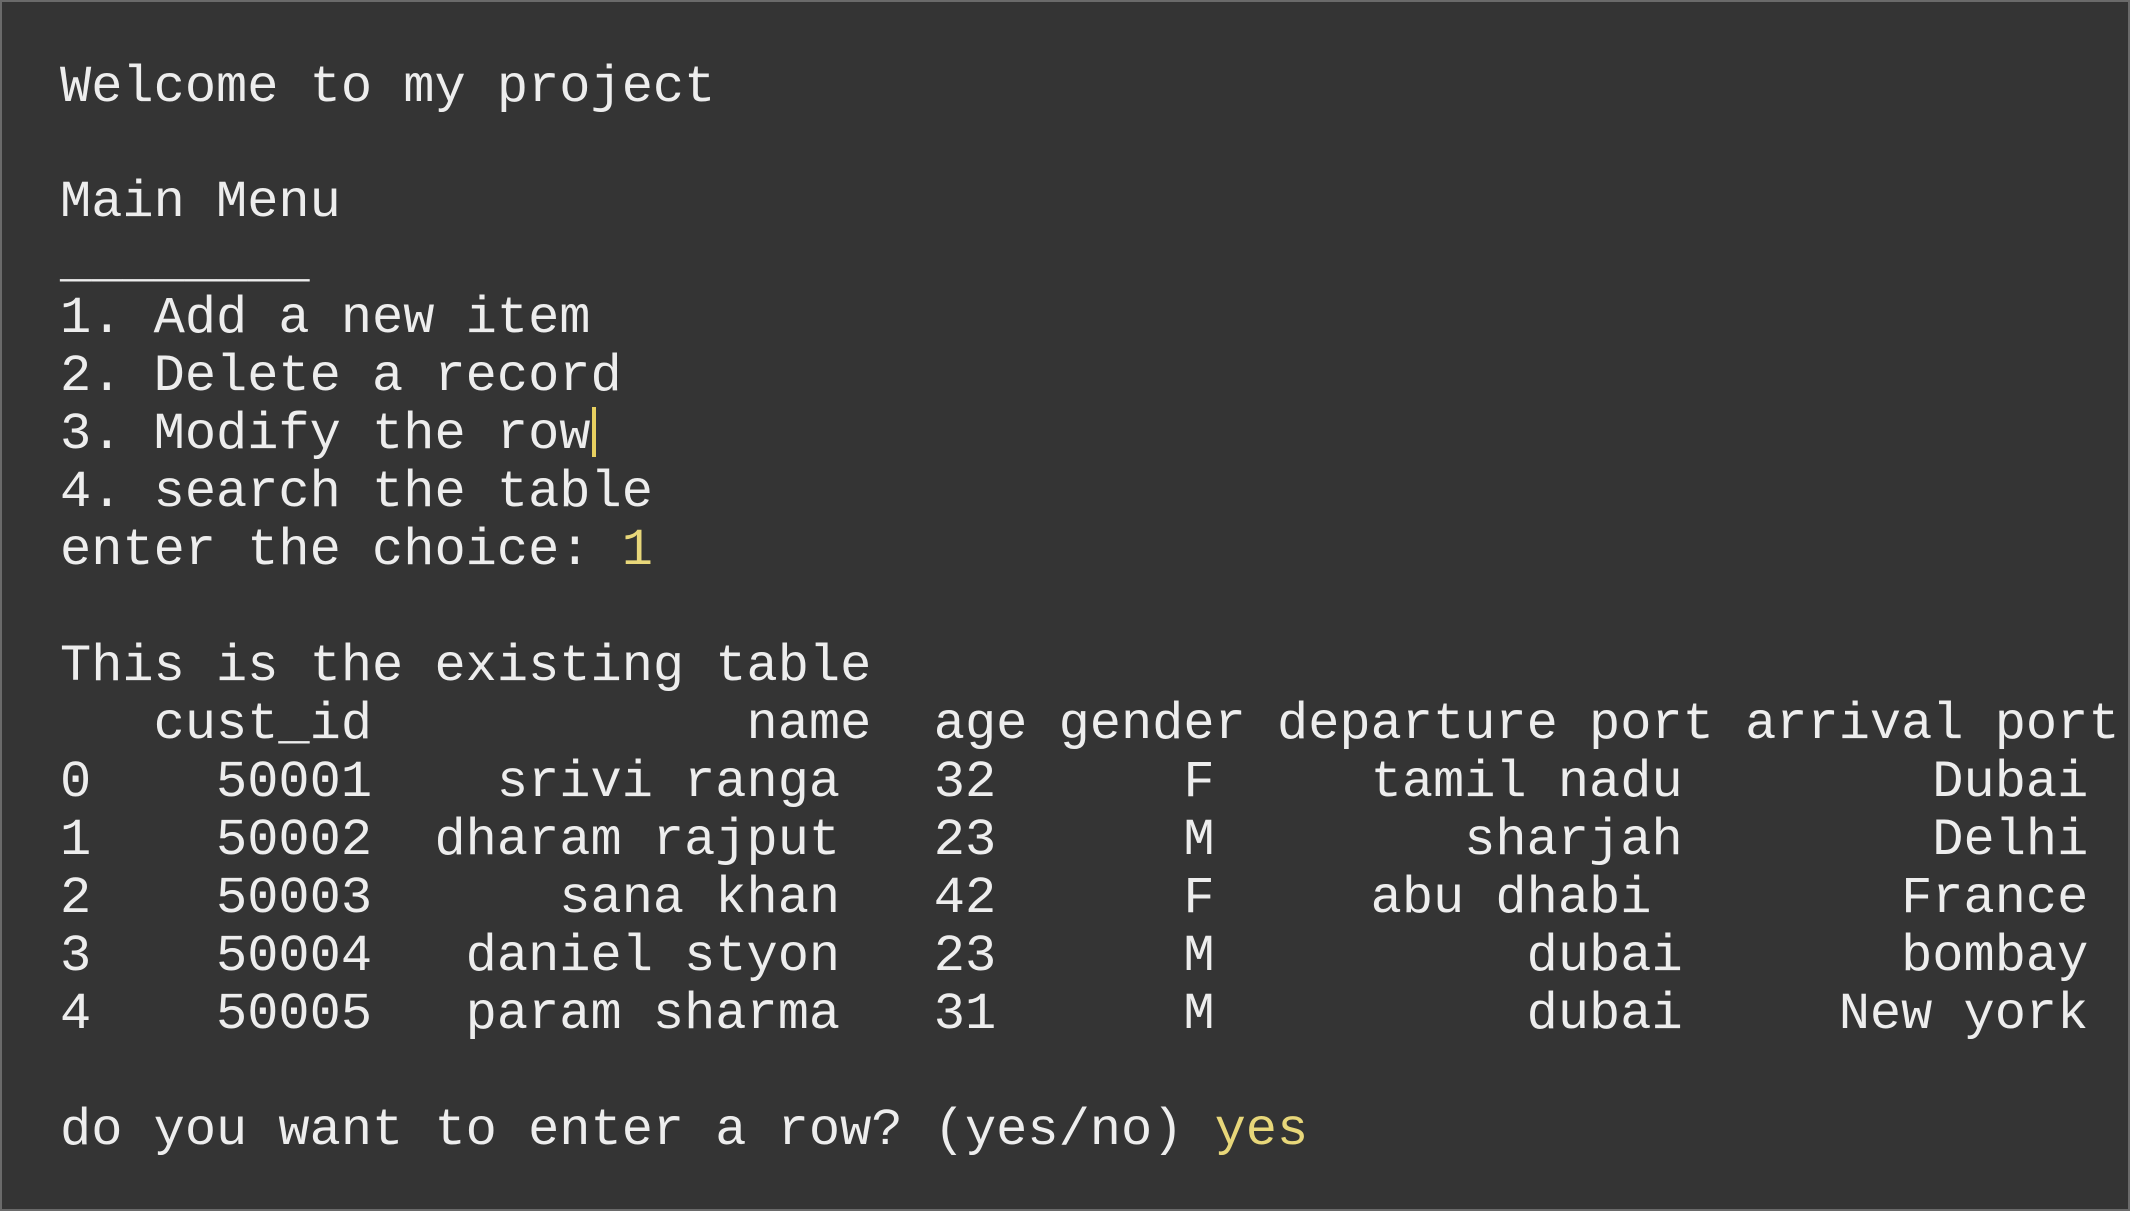 The image size is (2130, 1211). I want to click on menu-item-delete: 2. Delete a record, so click(341, 376).